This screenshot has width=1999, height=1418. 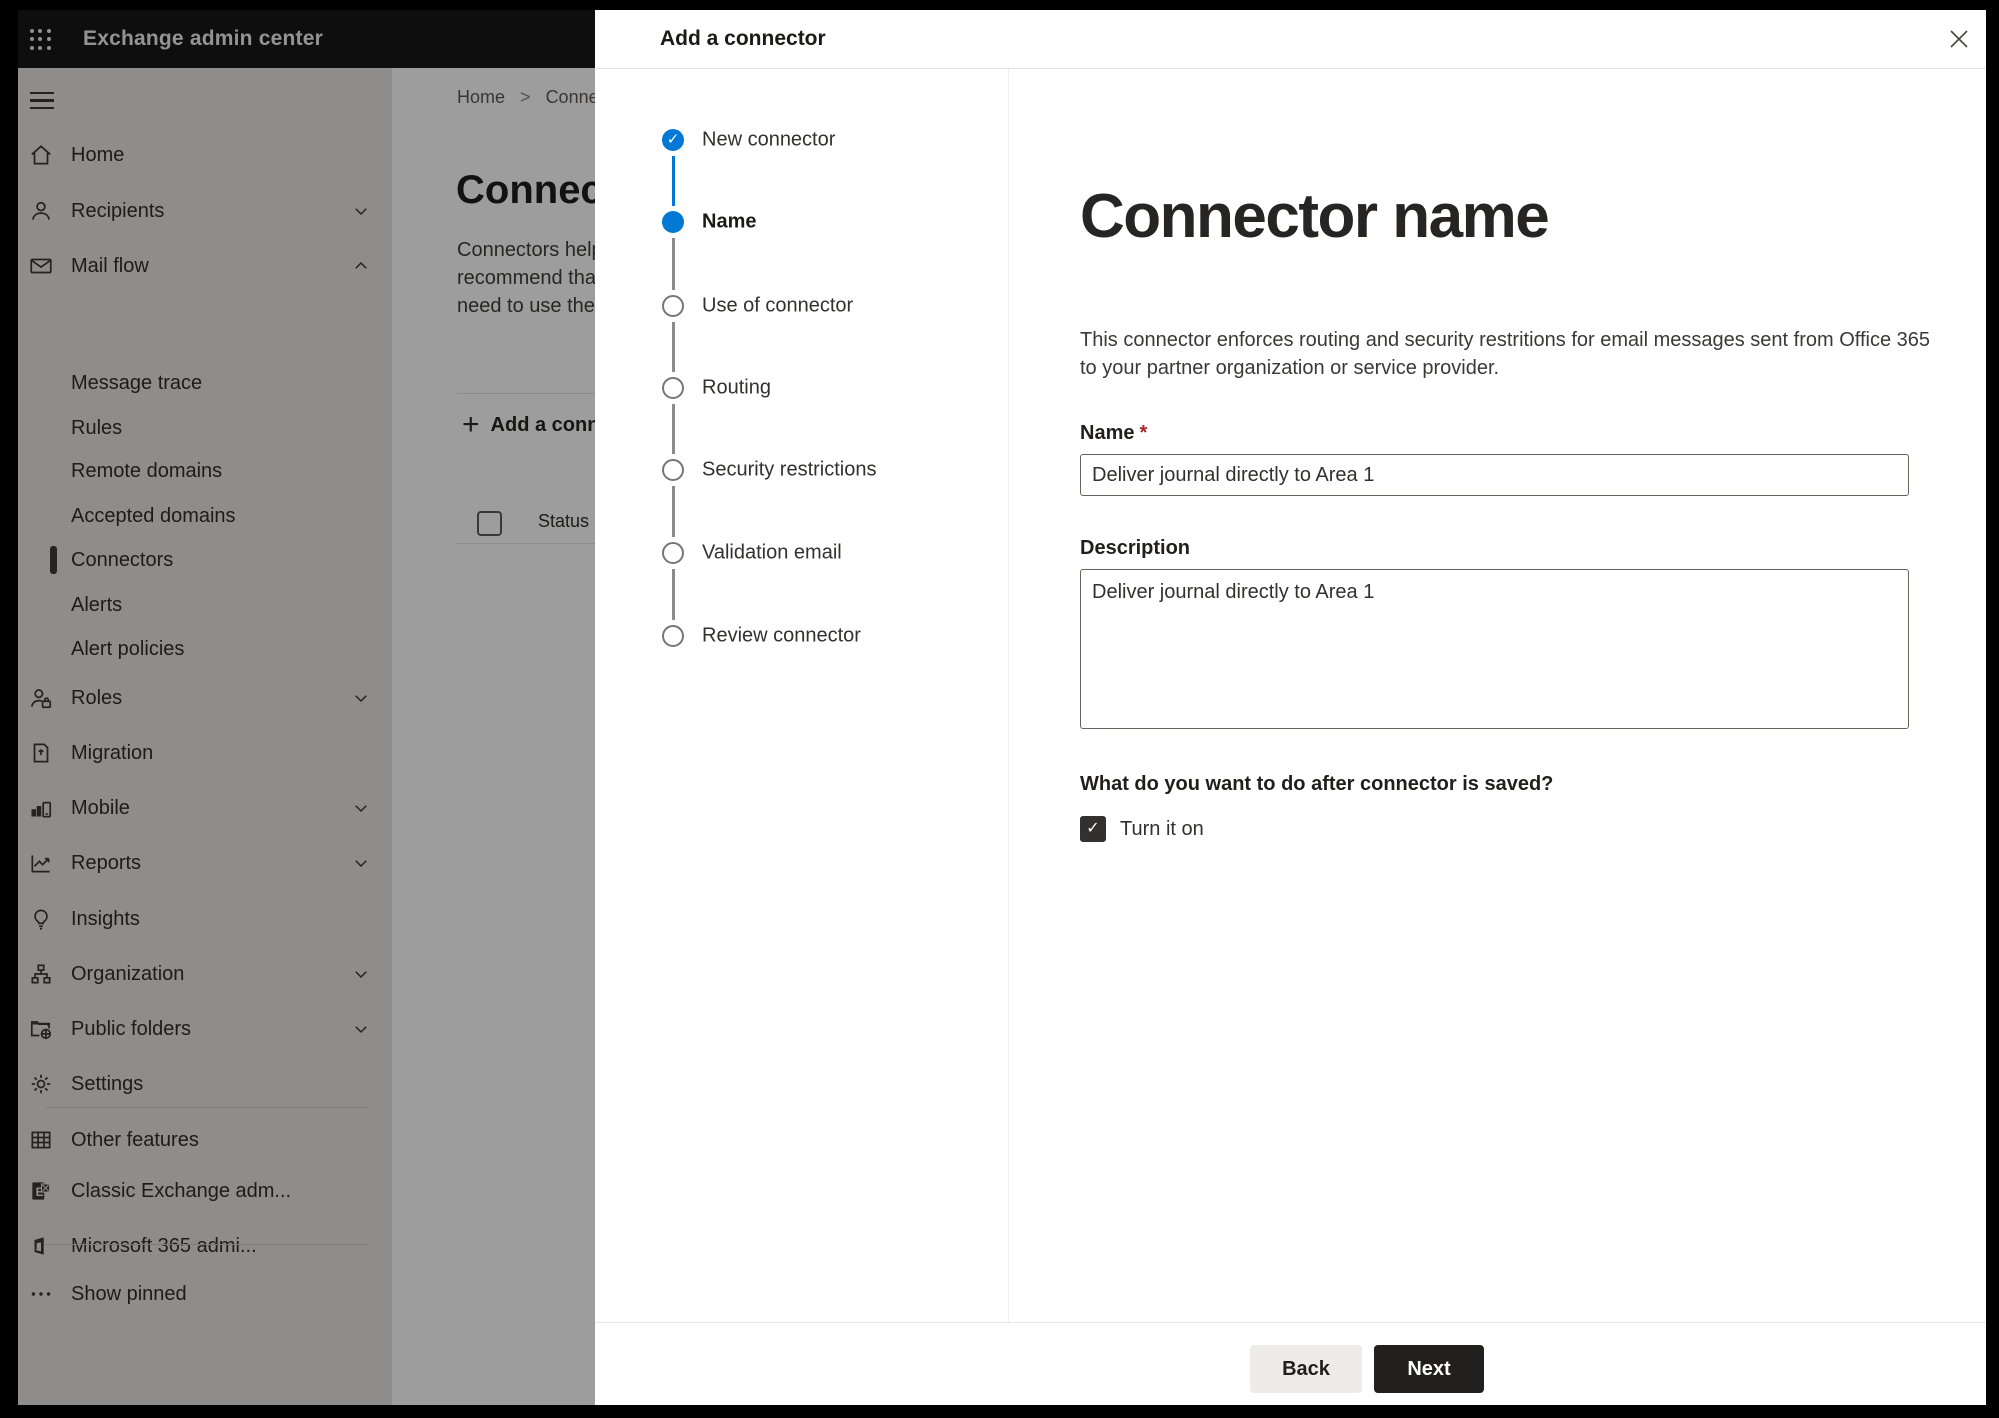 I want to click on turn-it-on-checkbox: ✓, so click(x=1093, y=829).